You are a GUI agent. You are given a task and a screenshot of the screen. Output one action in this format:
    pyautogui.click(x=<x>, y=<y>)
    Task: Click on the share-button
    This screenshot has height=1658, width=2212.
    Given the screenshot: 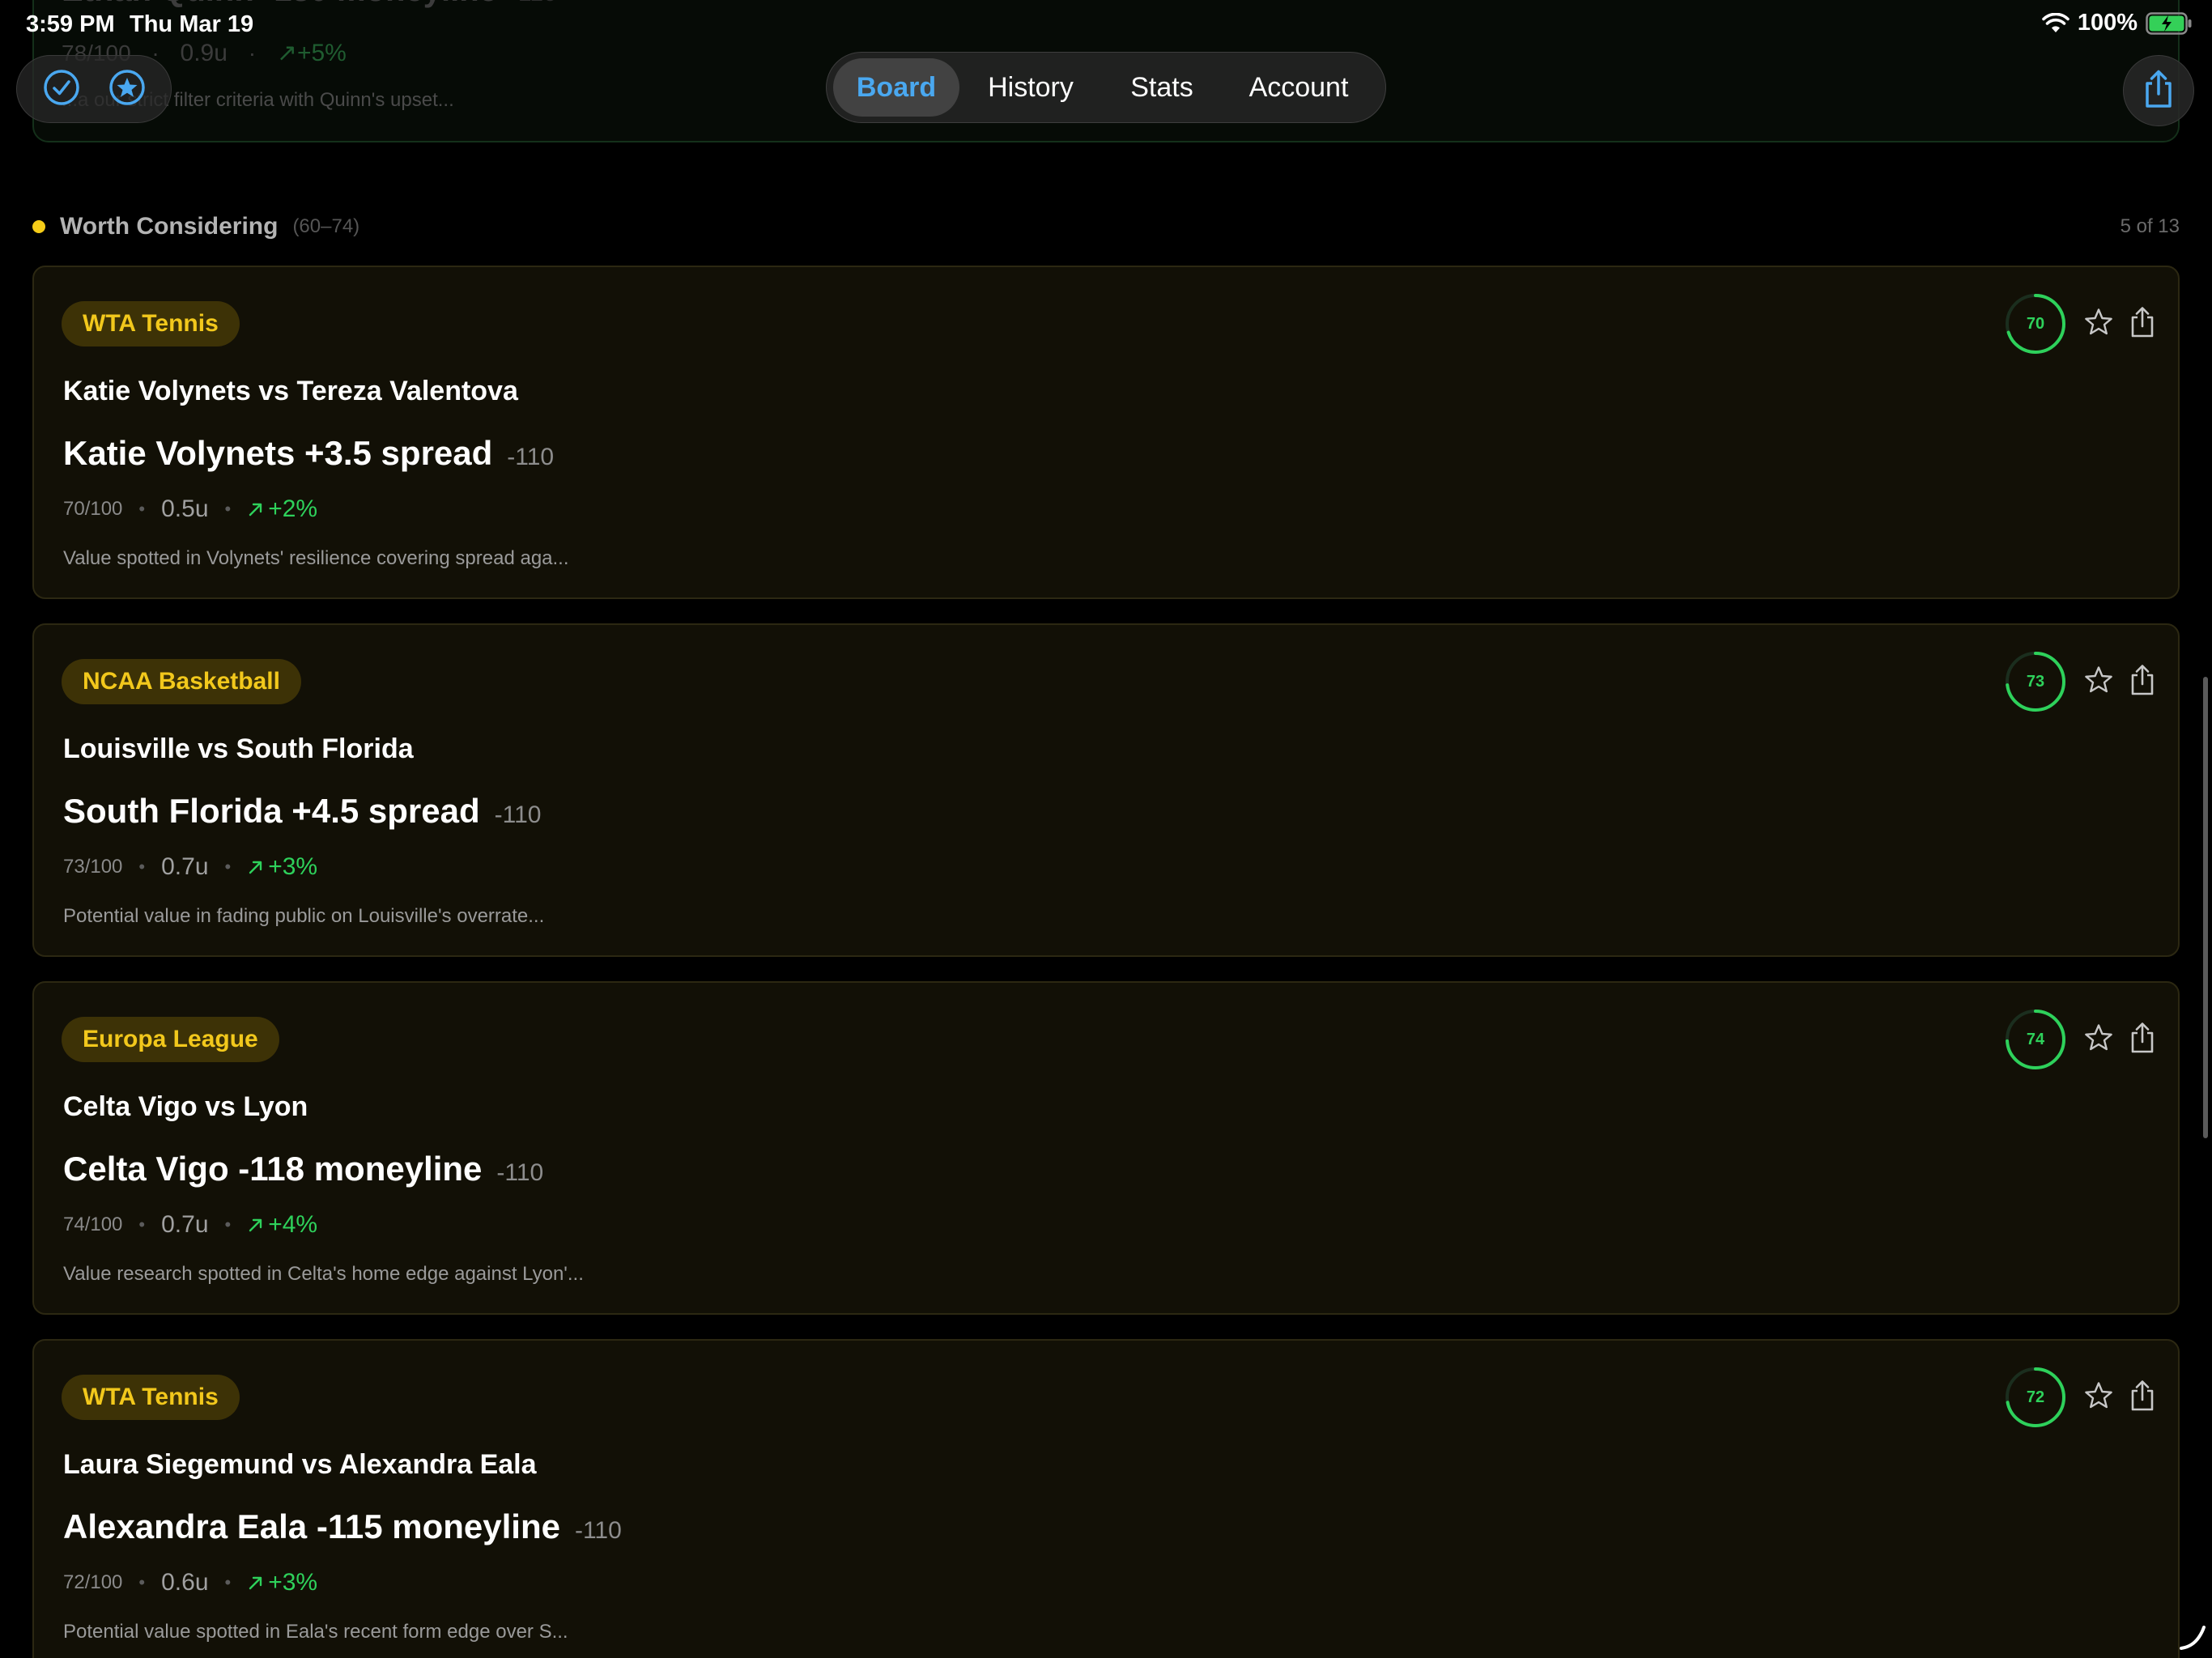 What is the action you would take?
    pyautogui.click(x=2159, y=90)
    